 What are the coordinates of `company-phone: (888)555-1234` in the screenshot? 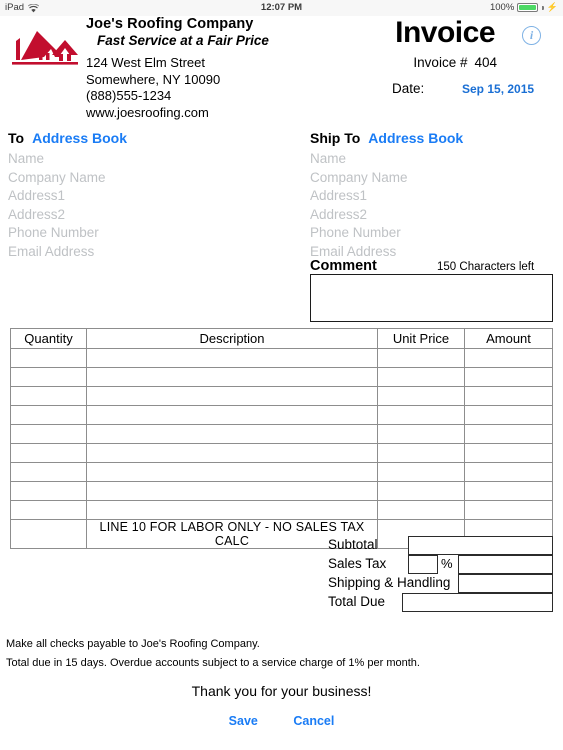 It's located at (129, 95).